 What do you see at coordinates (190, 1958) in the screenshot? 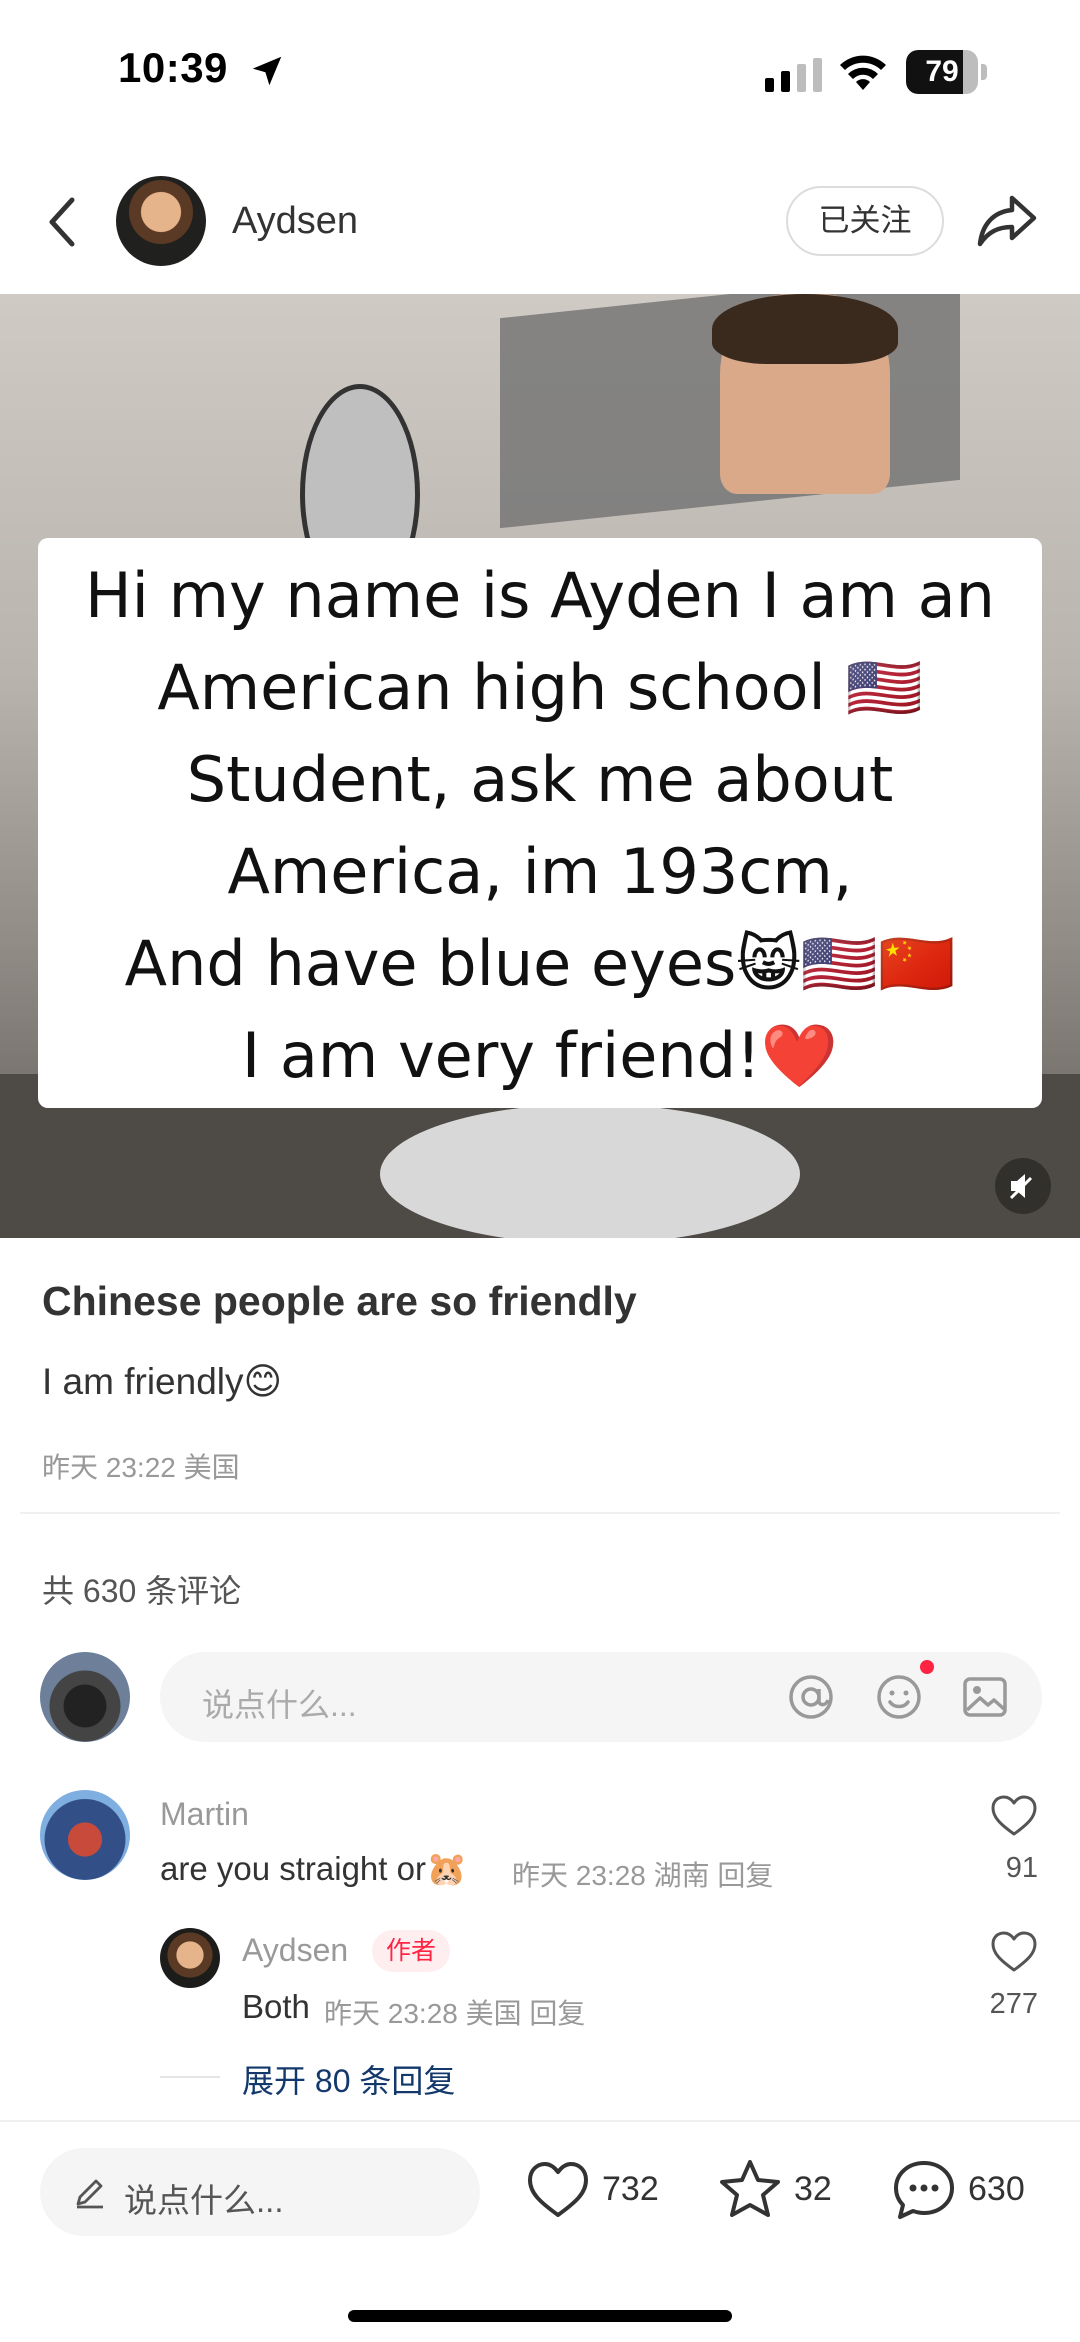
I see `reply-avatar` at bounding box center [190, 1958].